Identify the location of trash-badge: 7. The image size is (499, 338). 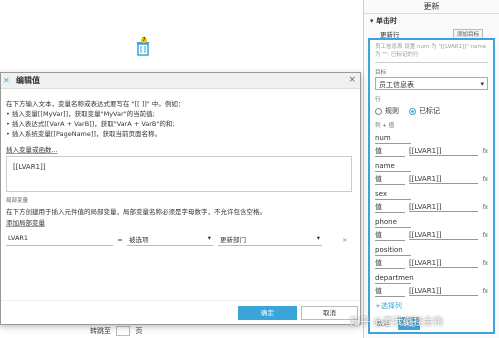
(144, 40).